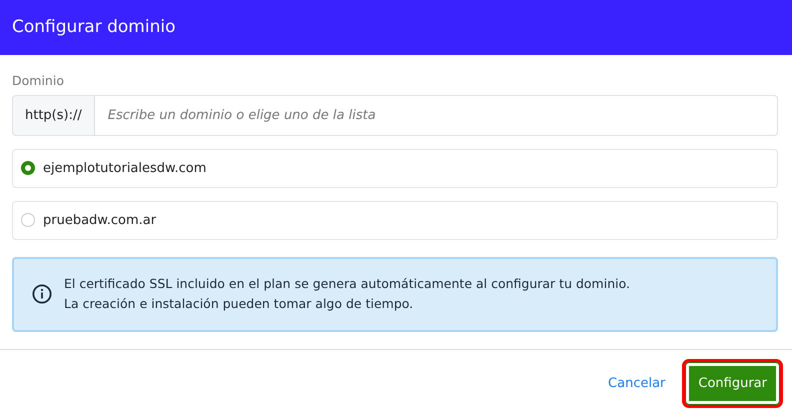 This screenshot has height=417, width=792. What do you see at coordinates (124, 168) in the screenshot?
I see `domain-option: ejemplotutorialesdw.com` at bounding box center [124, 168].